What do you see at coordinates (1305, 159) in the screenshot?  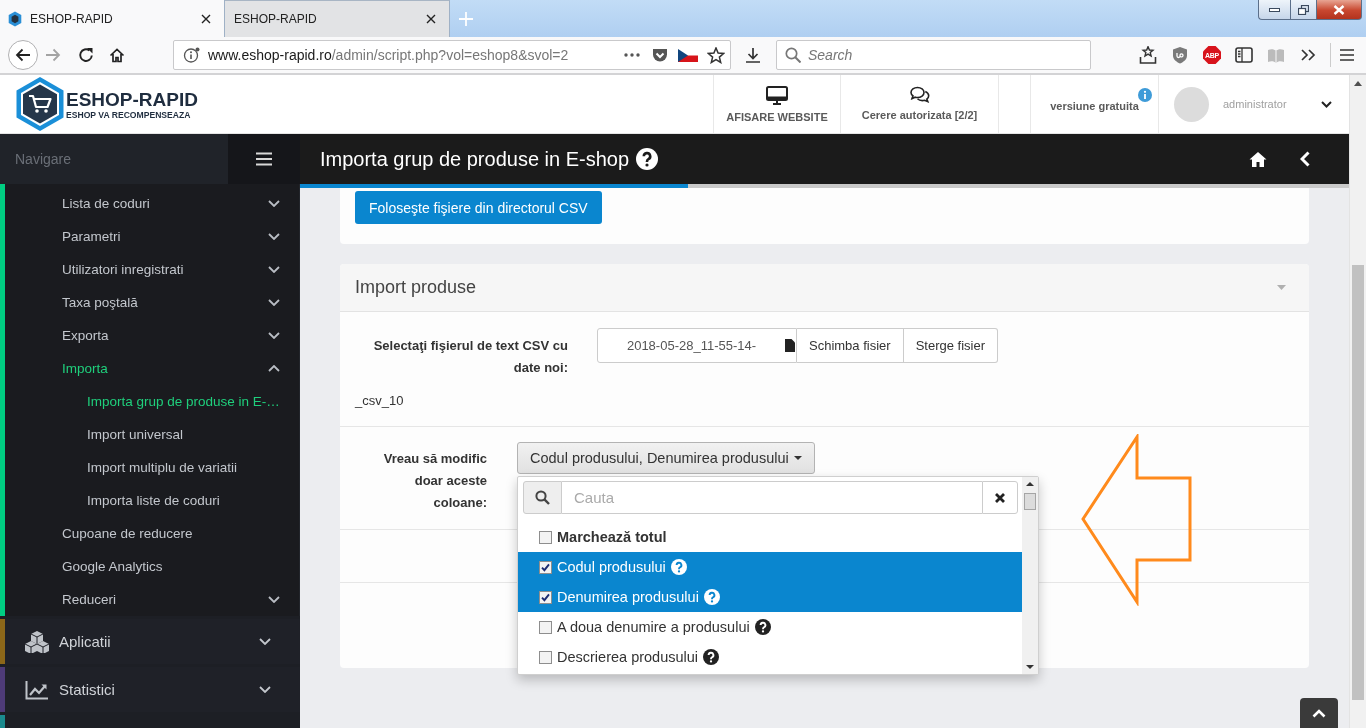 I see `chevron-left-icon` at bounding box center [1305, 159].